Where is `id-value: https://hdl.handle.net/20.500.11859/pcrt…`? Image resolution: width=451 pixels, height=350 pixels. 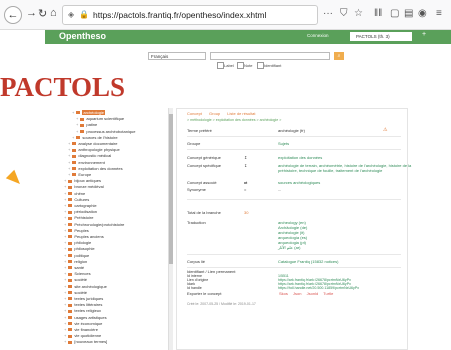
id-value: https://hdl.handle.net/20.500.11859/pcrt… is located at coordinates (318, 288).